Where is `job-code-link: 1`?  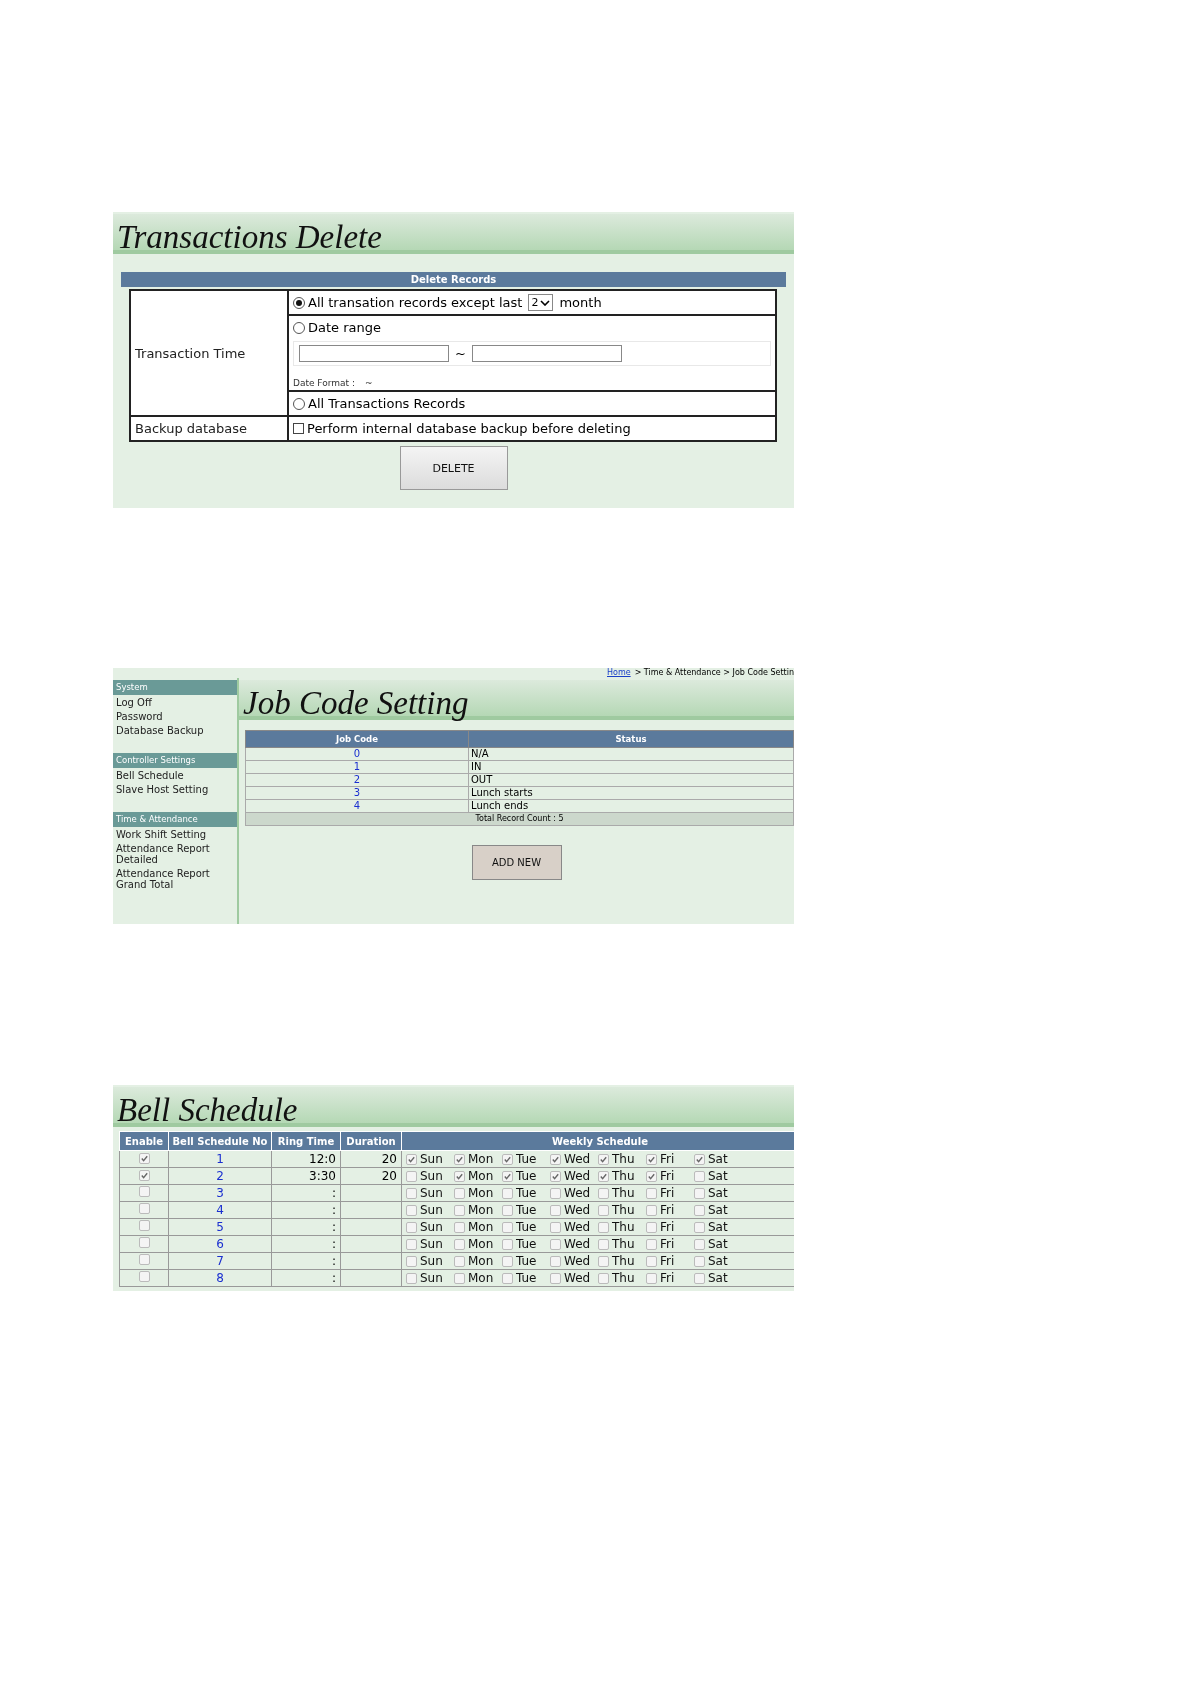 job-code-link: 1 is located at coordinates (357, 766).